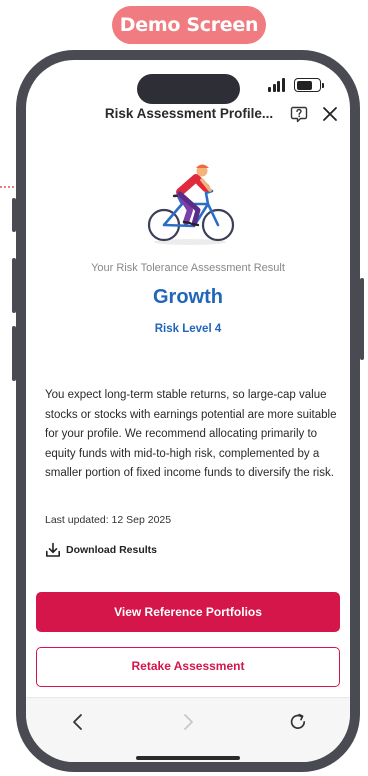  What do you see at coordinates (278, 85) in the screenshot?
I see `signal-icon` at bounding box center [278, 85].